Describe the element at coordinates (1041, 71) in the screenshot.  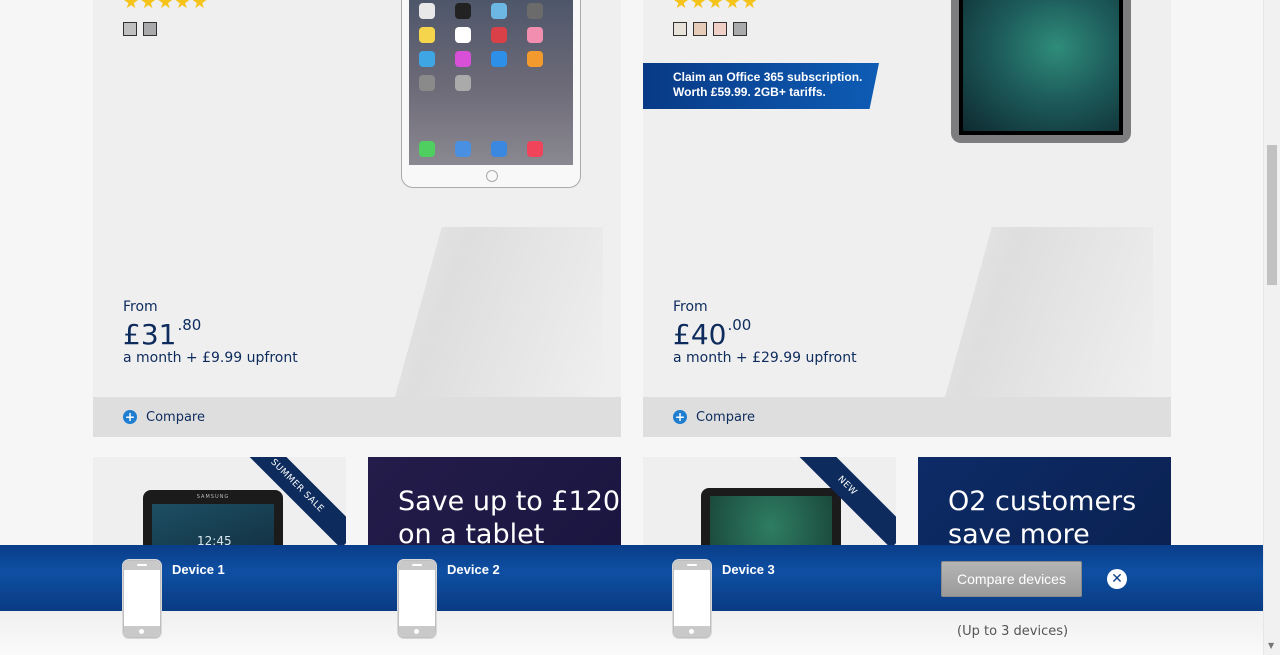
I see `product-image-ipad-pro` at that location.